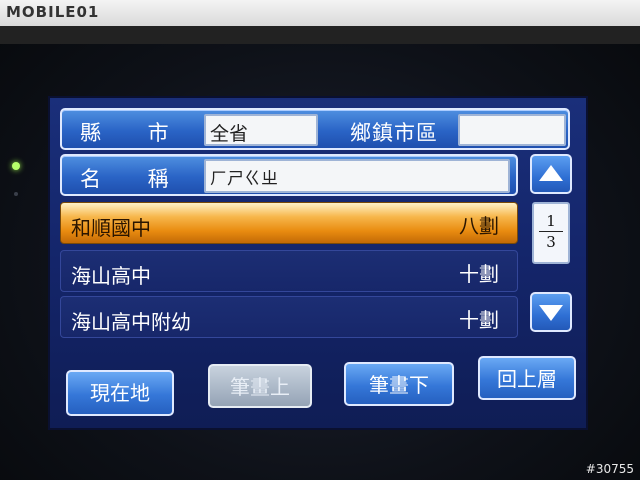 The width and height of the screenshot is (640, 480). Describe the element at coordinates (551, 221) in the screenshot. I see `page-current: 1` at that location.